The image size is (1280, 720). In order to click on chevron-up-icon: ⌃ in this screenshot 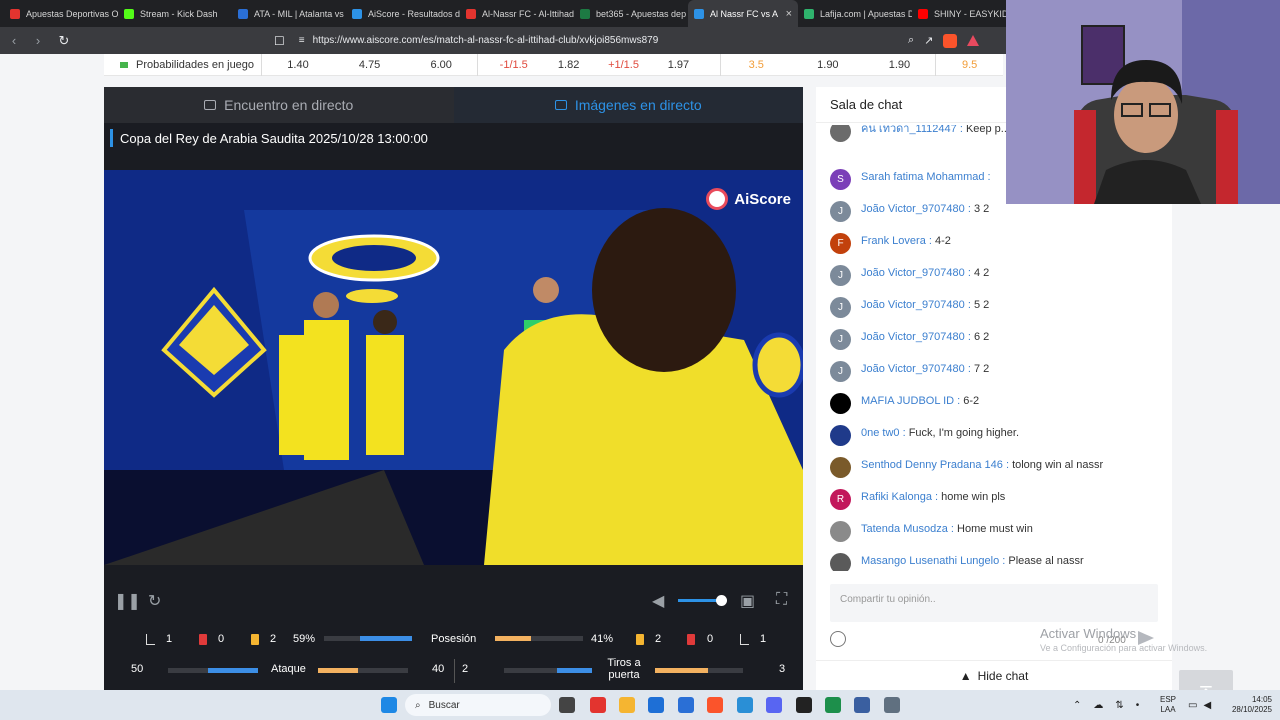, I will do `click(1077, 705)`.